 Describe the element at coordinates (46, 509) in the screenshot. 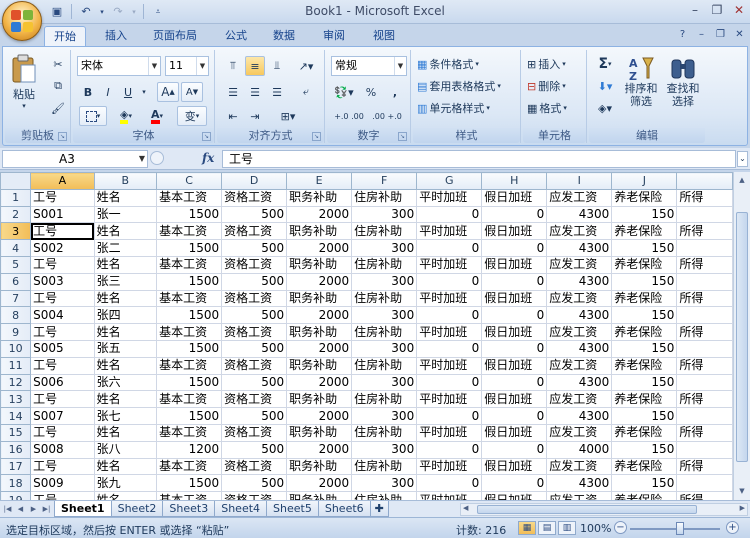

I see `last-sheet-icon: ▶|` at that location.